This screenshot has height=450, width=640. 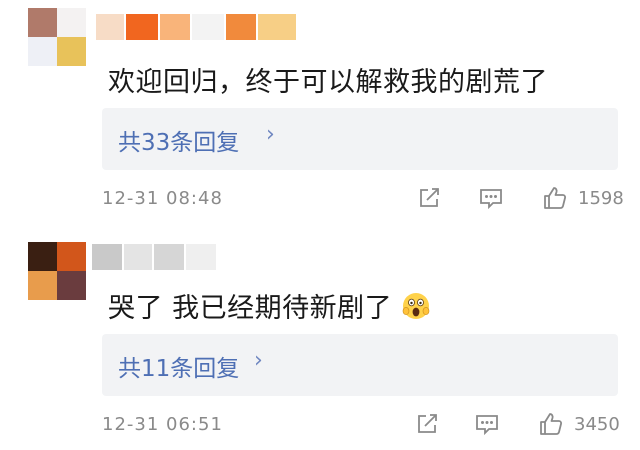 What do you see at coordinates (178, 140) in the screenshot?
I see `view-replies-link: 共33条回复` at bounding box center [178, 140].